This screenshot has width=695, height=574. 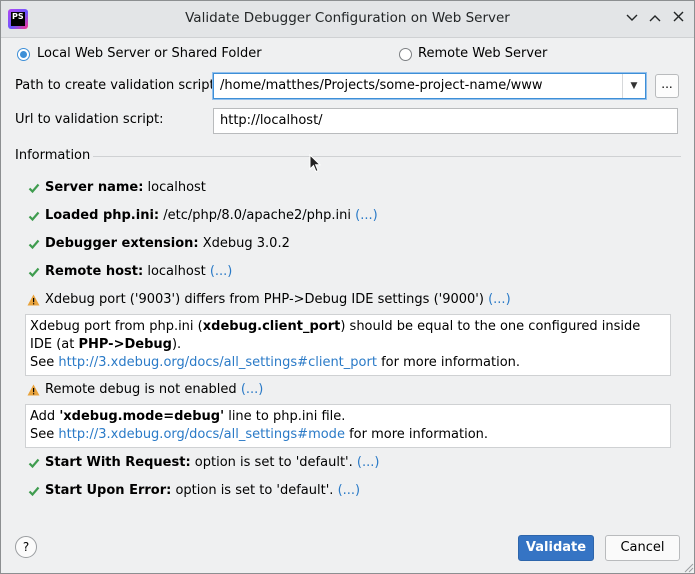 I want to click on dropdown-arrow-icon: ▼, so click(x=633, y=86).